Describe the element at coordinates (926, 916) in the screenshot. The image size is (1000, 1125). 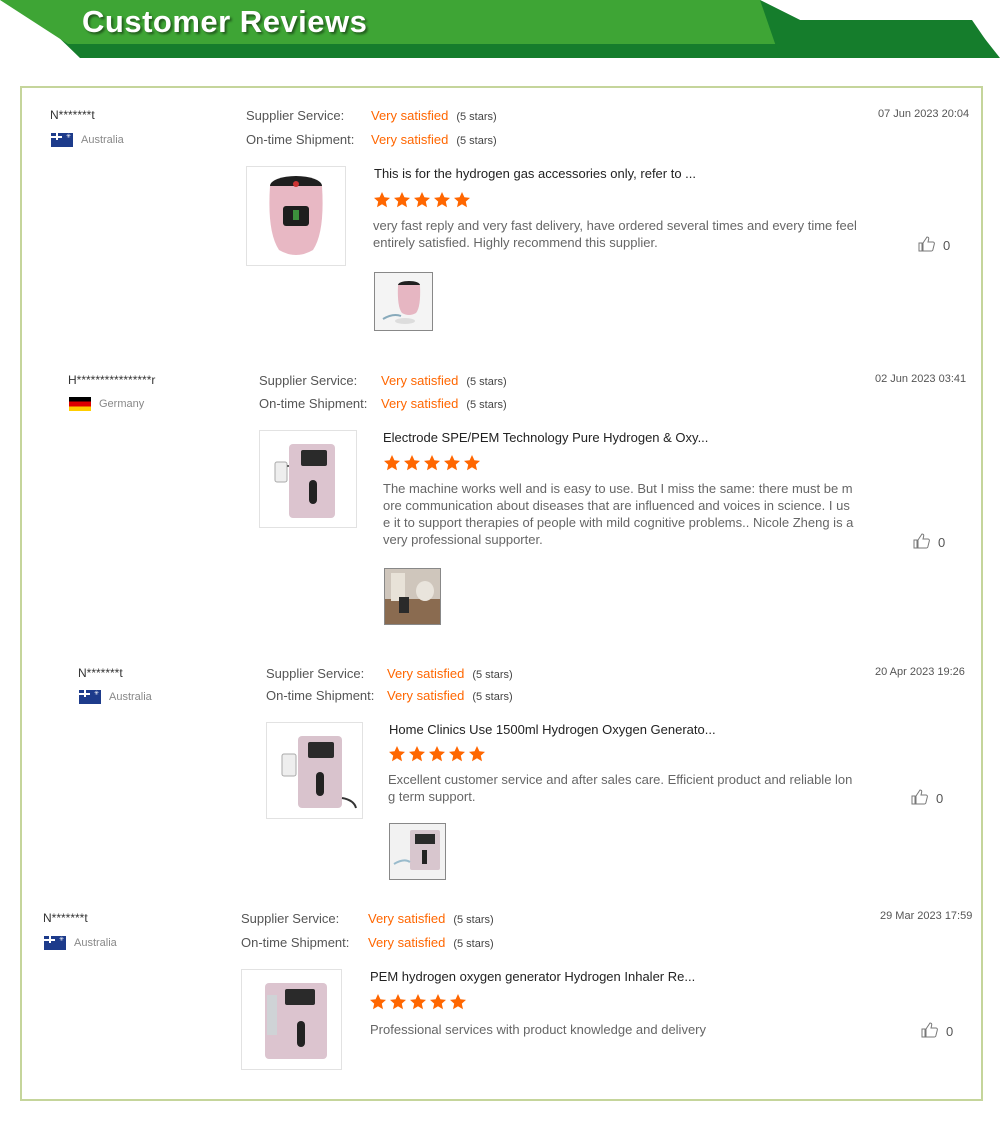
I see `review-date: 29 Mar 2023 17:59` at that location.